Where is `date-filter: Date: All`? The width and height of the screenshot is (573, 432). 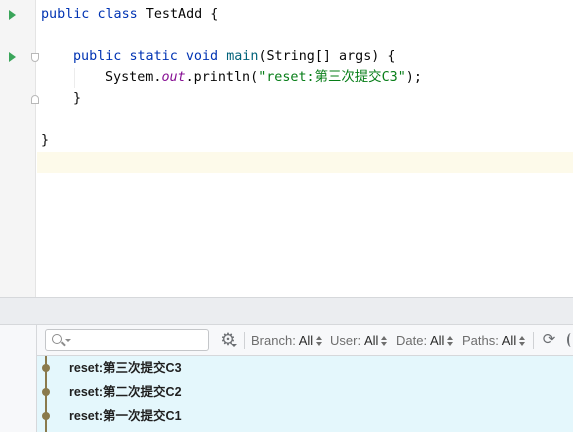
date-filter: Date: All is located at coordinates (425, 341).